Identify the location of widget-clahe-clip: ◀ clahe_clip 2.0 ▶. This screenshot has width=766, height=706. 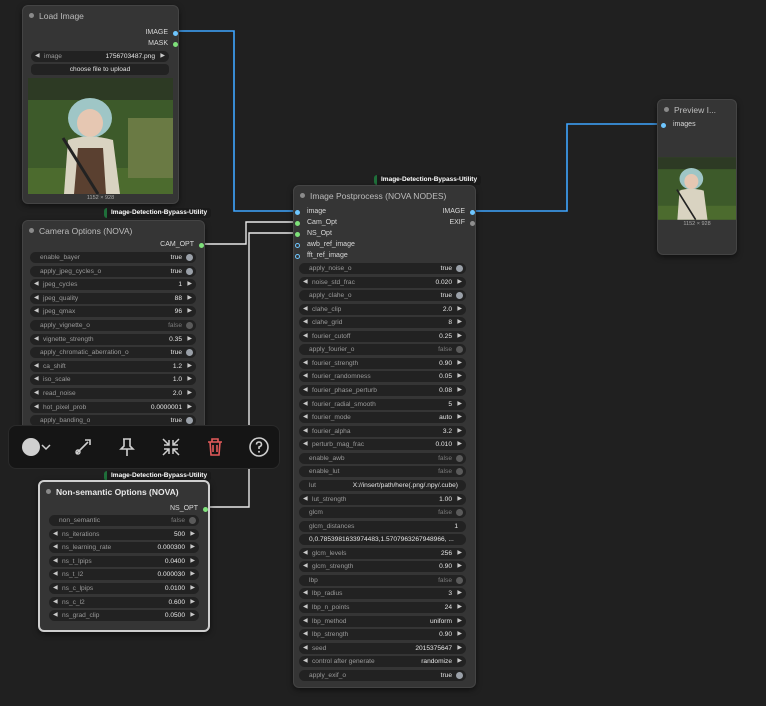
(382, 309).